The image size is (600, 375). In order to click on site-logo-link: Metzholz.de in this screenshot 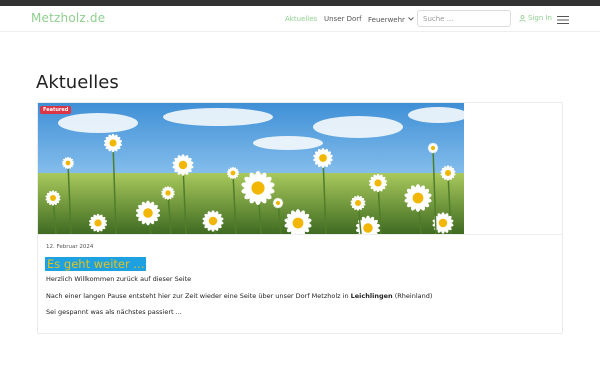, I will do `click(68, 18)`.